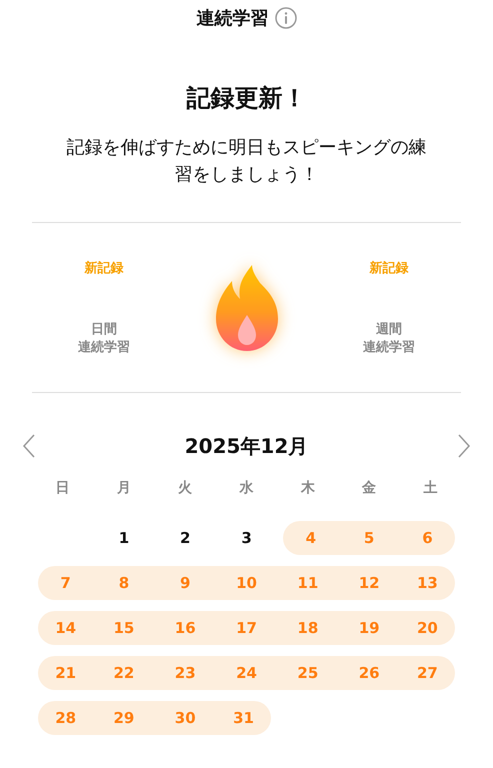 The width and height of the screenshot is (493, 768). Describe the element at coordinates (247, 673) in the screenshot. I see `calendar-day: 24` at that location.